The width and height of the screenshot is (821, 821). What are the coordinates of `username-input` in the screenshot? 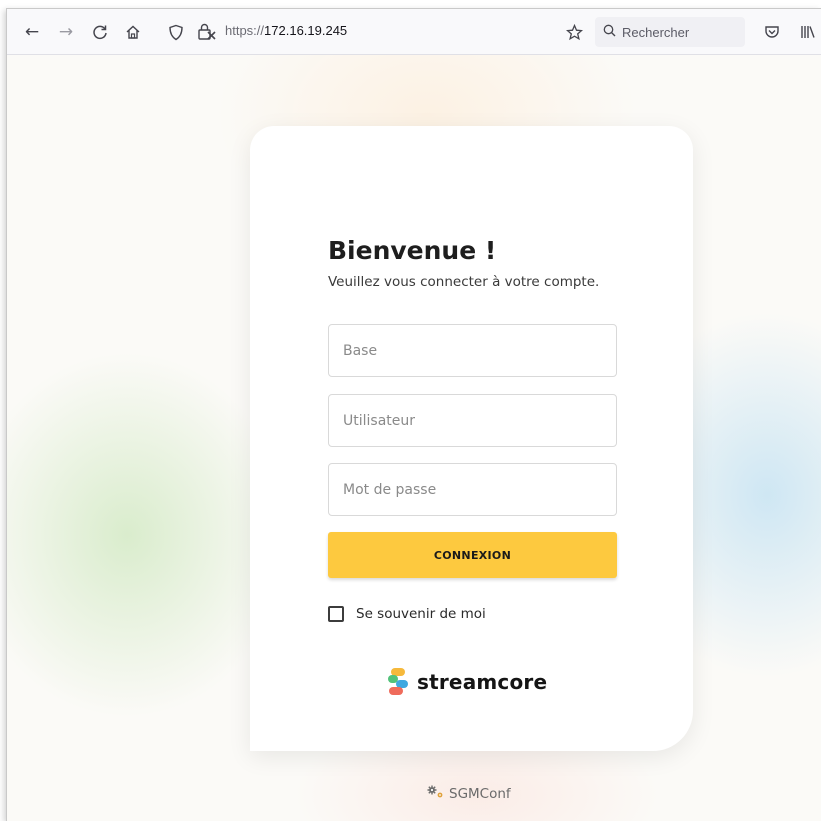 It's located at (472, 420).